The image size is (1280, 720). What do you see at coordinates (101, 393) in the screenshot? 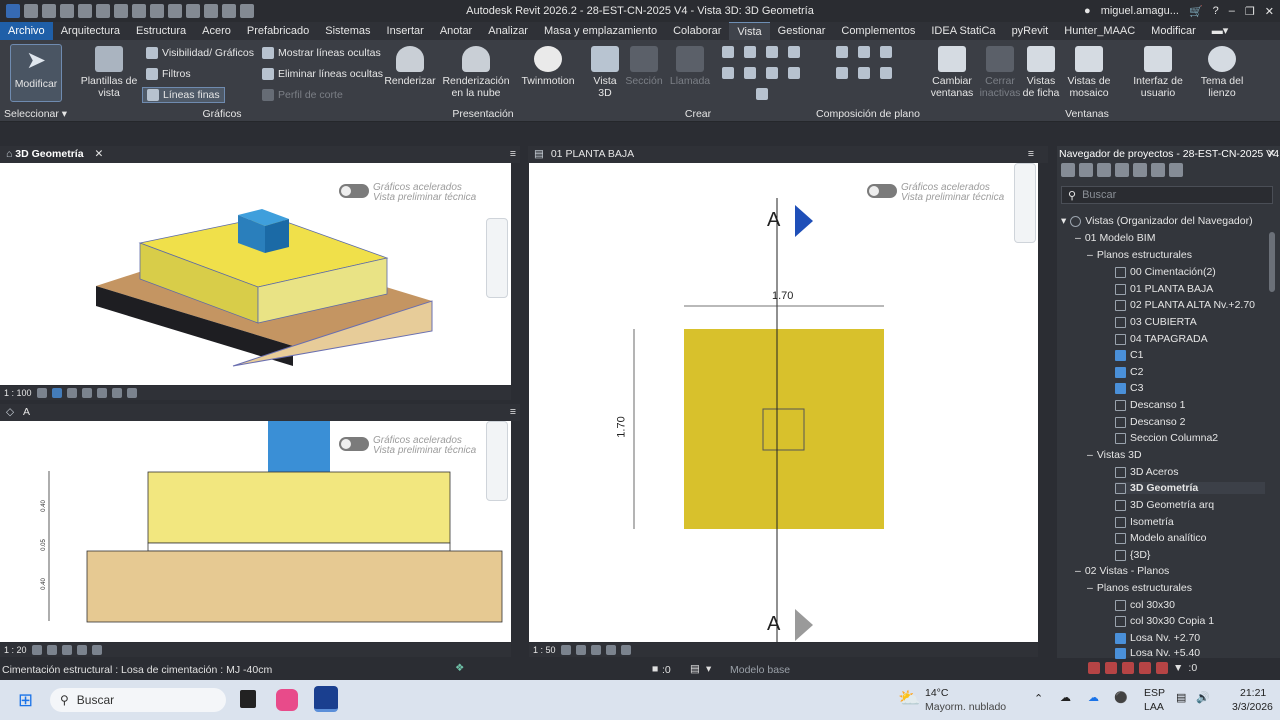
I see `crop-icon` at bounding box center [101, 393].